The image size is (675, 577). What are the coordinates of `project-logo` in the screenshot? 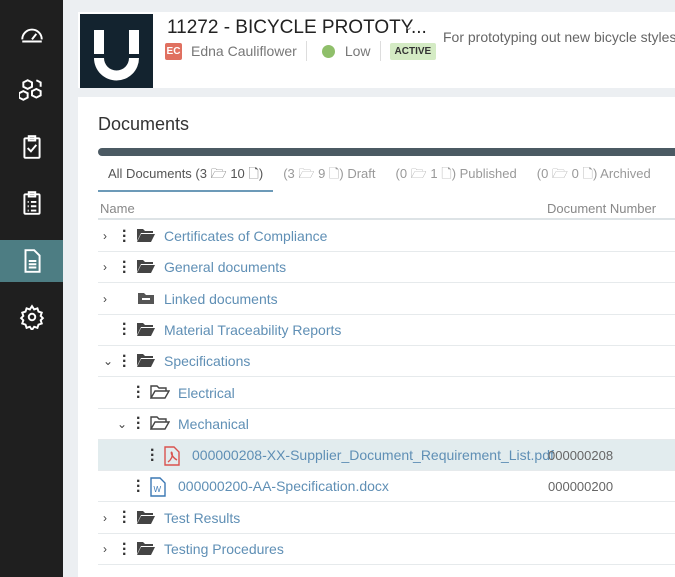 It's located at (116, 51).